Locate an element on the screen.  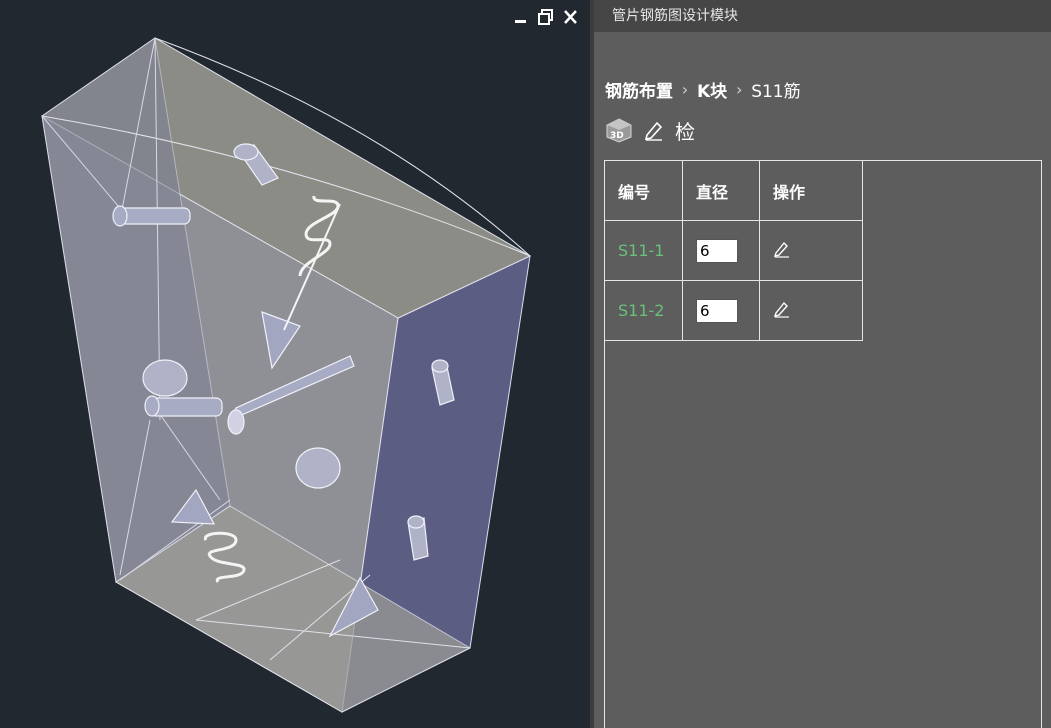
breadcrumb-item-k-block: K块 is located at coordinates (712, 89).